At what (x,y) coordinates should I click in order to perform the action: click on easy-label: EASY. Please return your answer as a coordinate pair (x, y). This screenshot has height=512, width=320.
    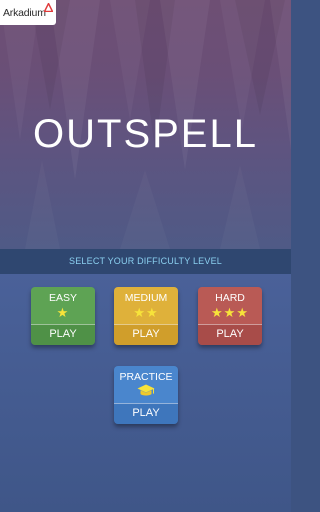
    Looking at the image, I should click on (62, 298).